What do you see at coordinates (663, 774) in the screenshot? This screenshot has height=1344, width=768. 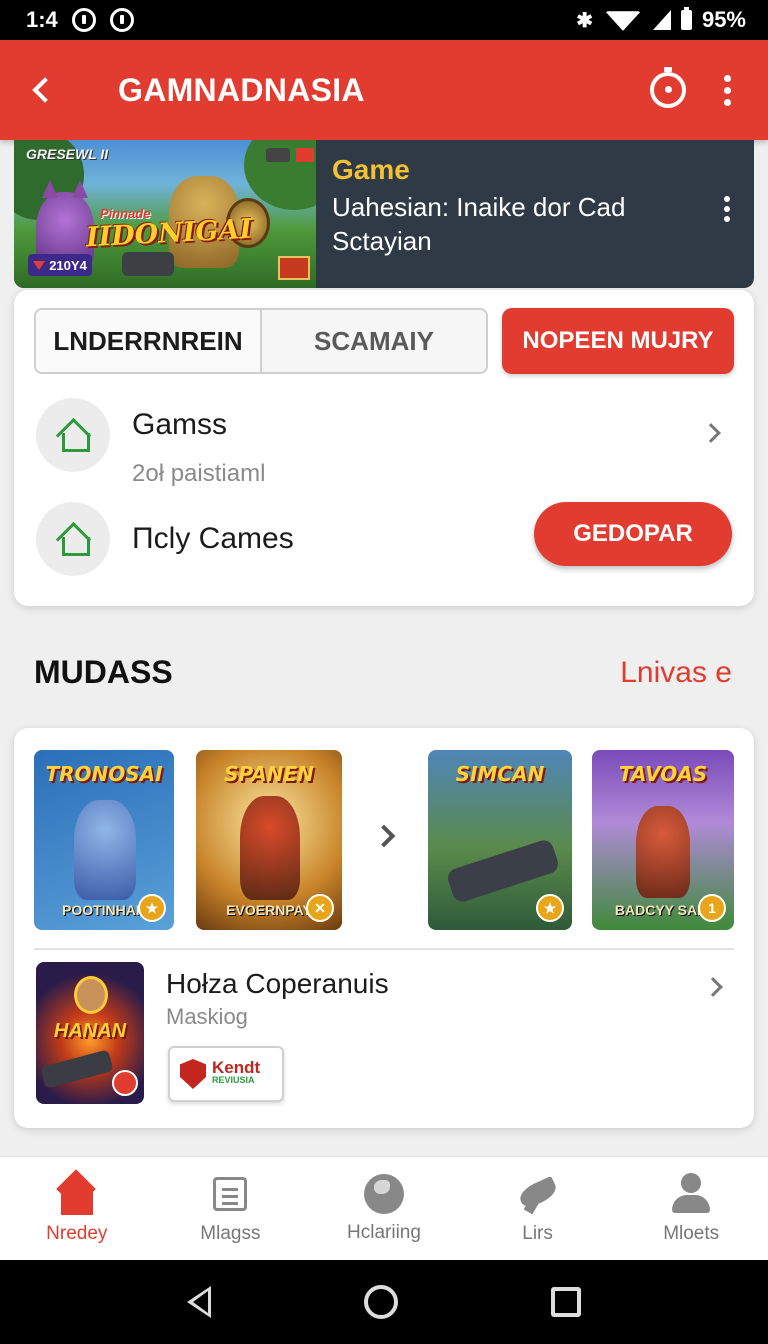 I see `game-thumbnail-title: TAVOAS` at bounding box center [663, 774].